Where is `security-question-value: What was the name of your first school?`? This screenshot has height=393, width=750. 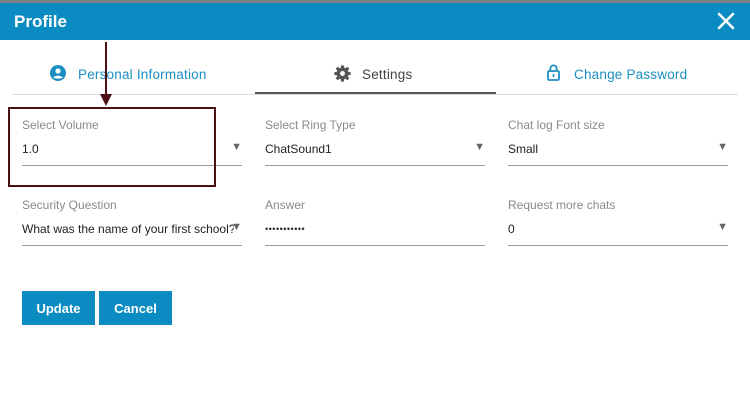
security-question-value: What was the name of your first school? is located at coordinates (128, 229).